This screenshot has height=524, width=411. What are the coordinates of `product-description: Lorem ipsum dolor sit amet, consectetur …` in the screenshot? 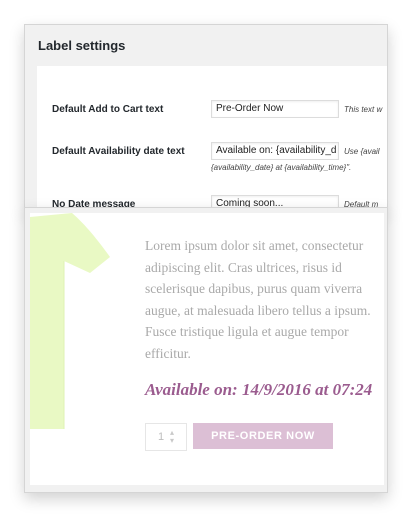 It's located at (264, 300).